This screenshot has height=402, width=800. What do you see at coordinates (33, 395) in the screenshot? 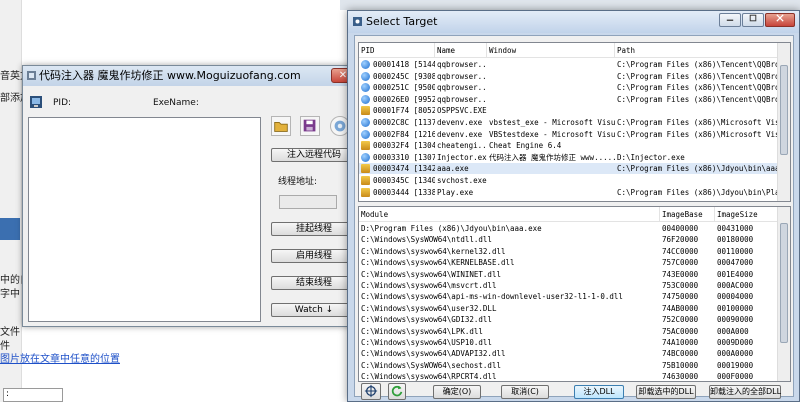
I see `background-combo: :` at bounding box center [33, 395].